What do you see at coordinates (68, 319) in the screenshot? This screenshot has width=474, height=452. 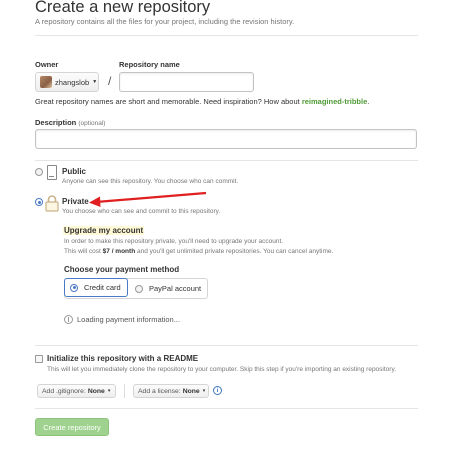 I see `spinner-icon` at bounding box center [68, 319].